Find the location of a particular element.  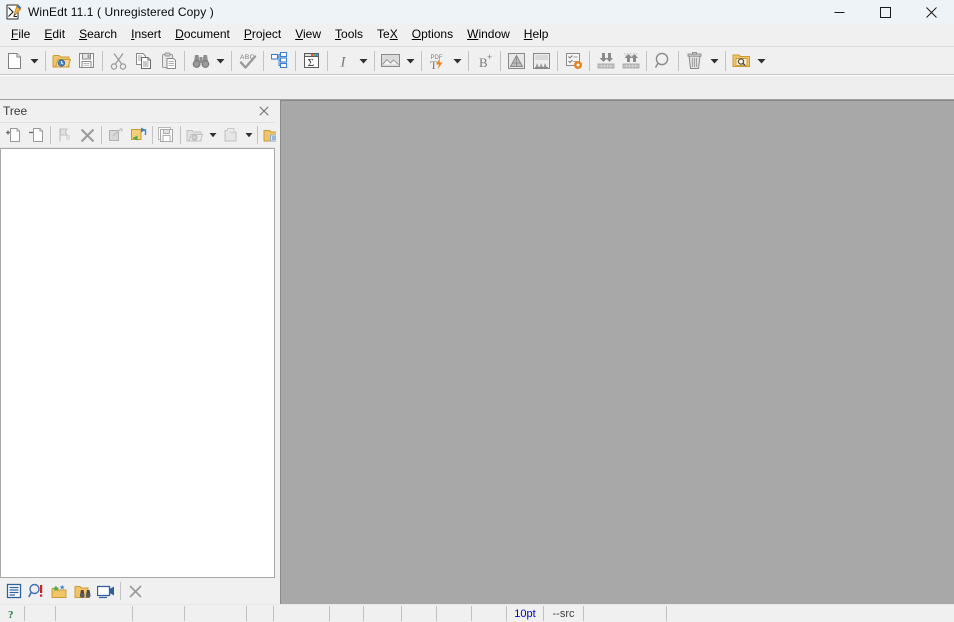

menu-document: Document is located at coordinates (202, 34).